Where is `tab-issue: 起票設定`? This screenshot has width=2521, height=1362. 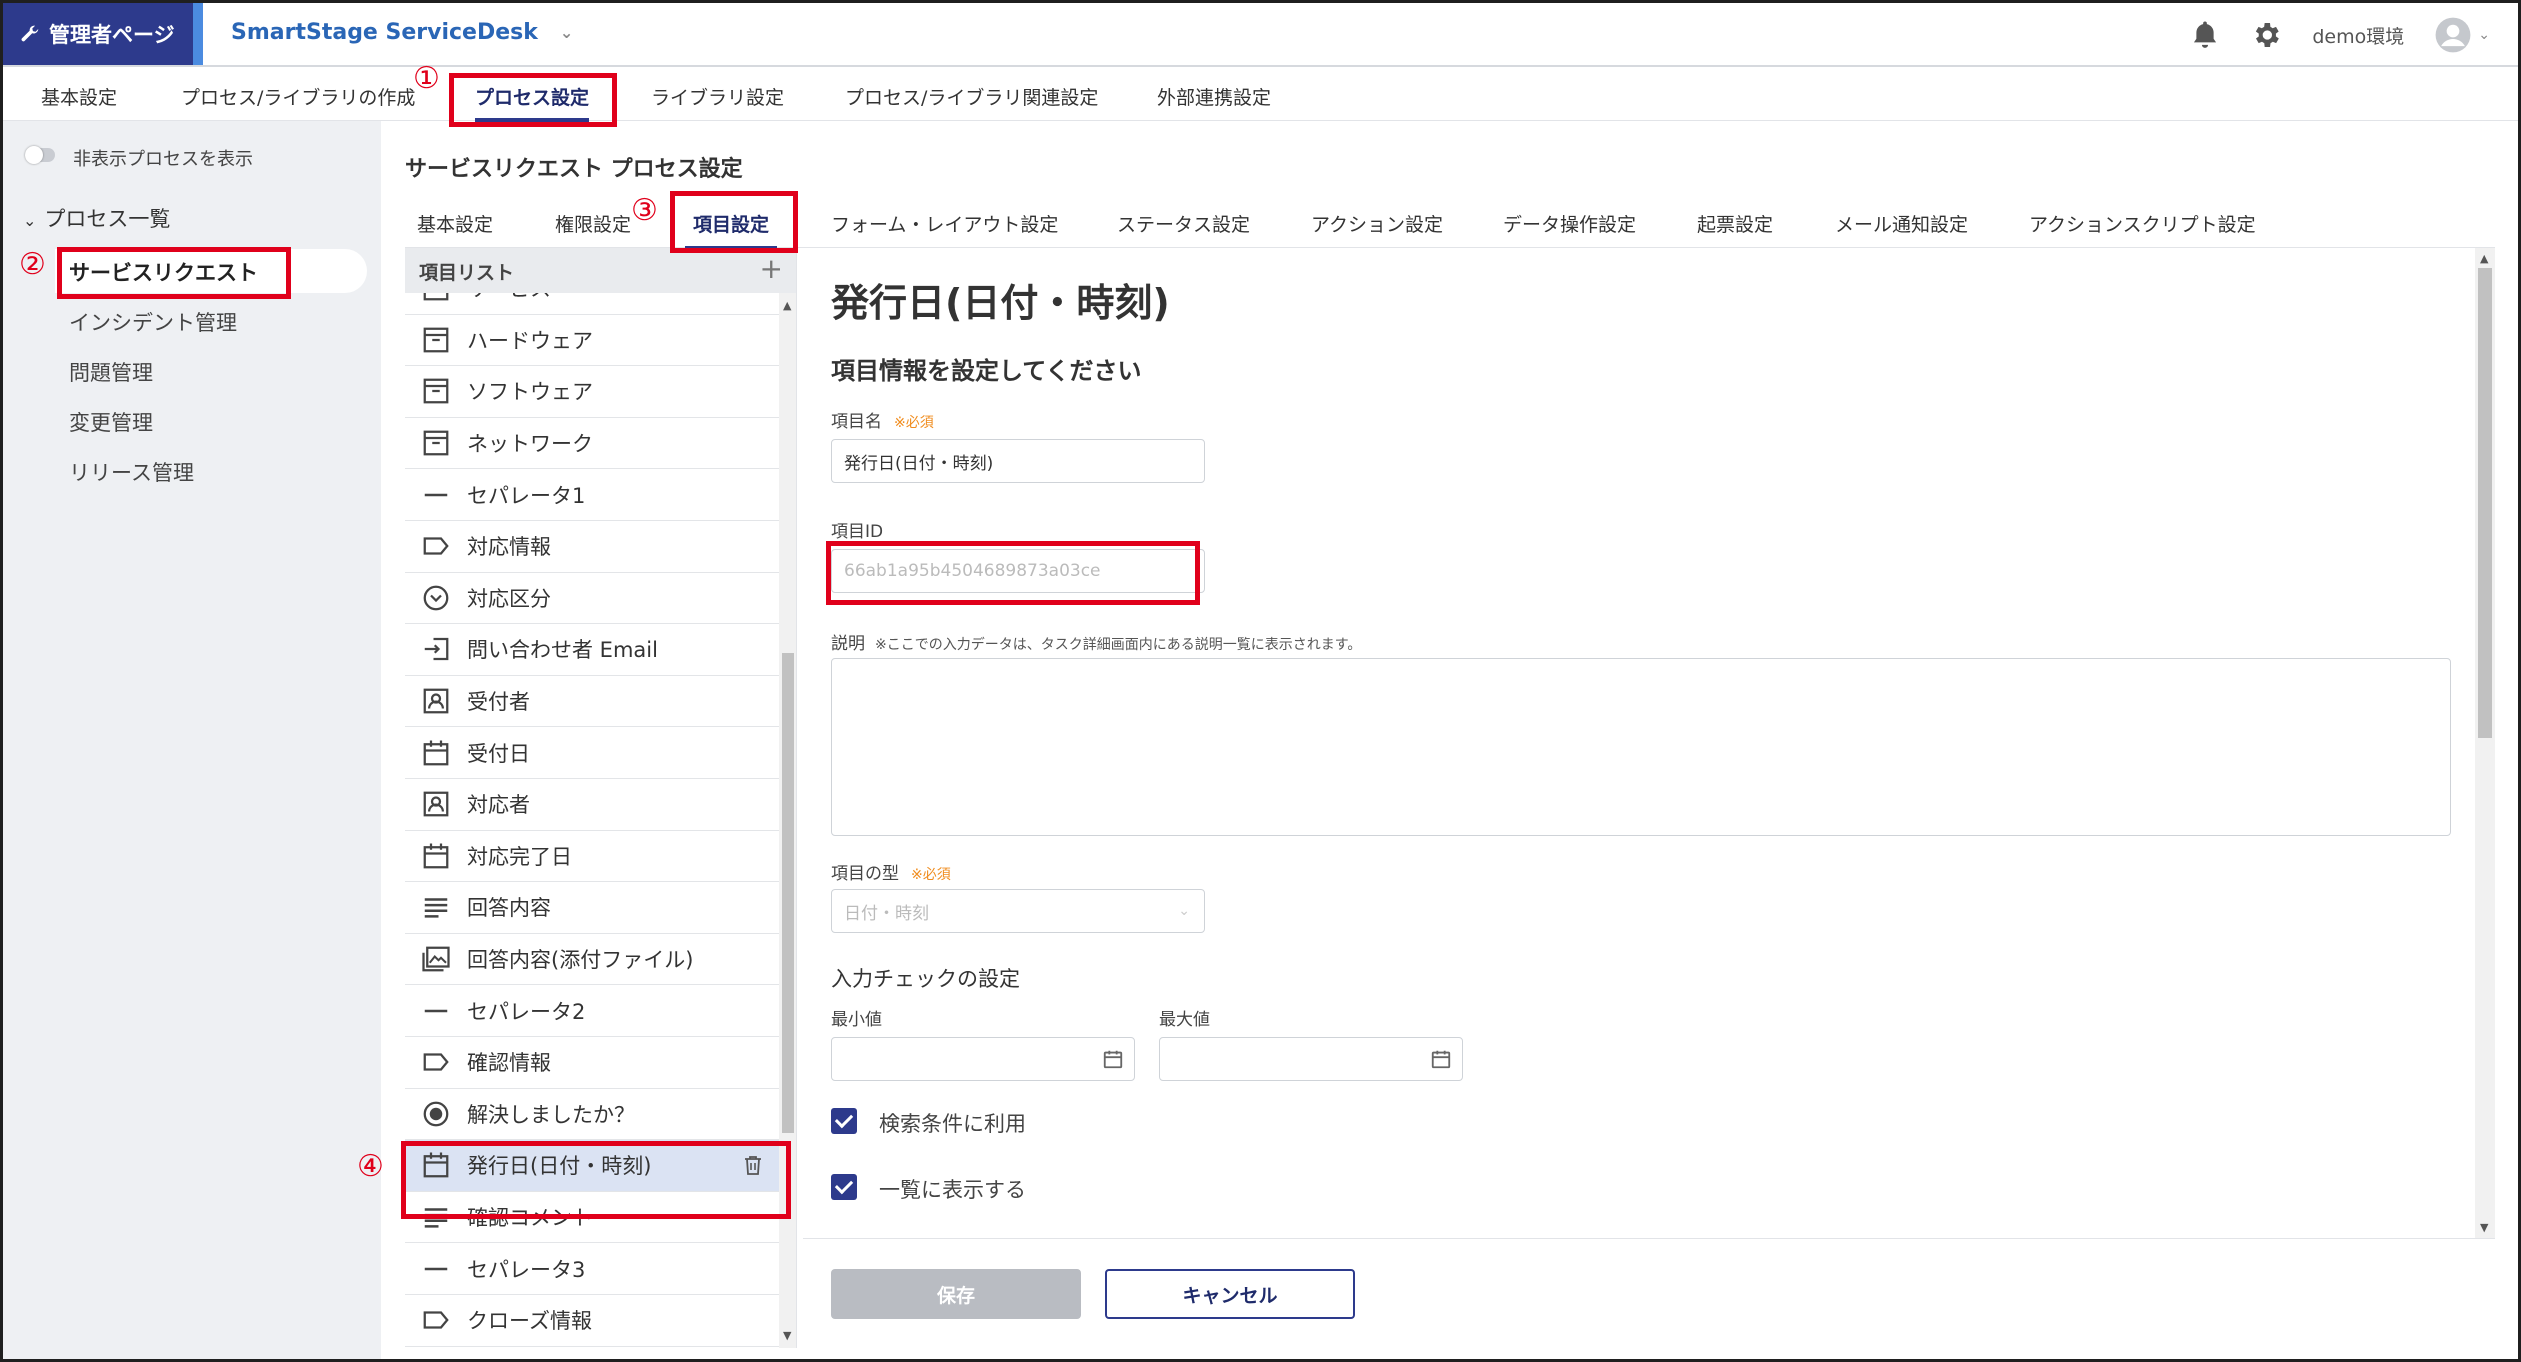
tab-issue: 起票設定 is located at coordinates (1735, 223).